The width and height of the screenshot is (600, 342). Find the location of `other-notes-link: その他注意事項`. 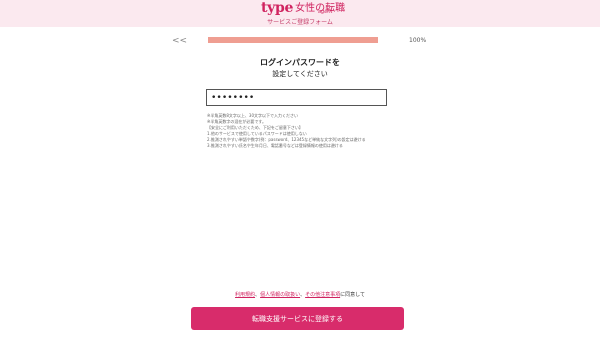

other-notes-link: その他注意事項 is located at coordinates (322, 295).